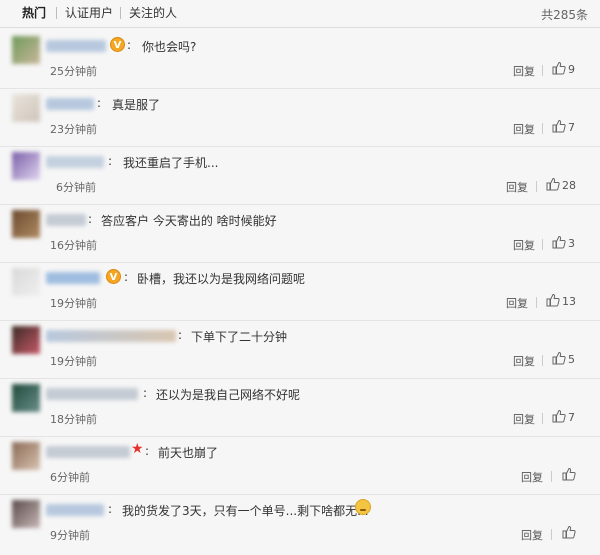  What do you see at coordinates (239, 337) in the screenshot?
I see `comment-text: 下单下了二十分钟` at bounding box center [239, 337].